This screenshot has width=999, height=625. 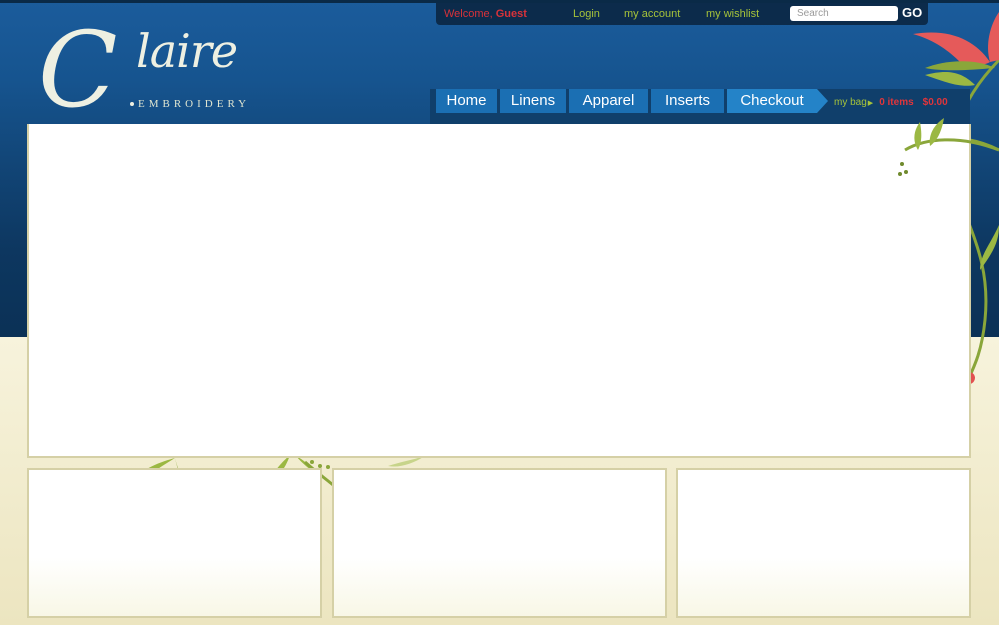 I want to click on bag-item-count: 0 items, so click(x=896, y=102).